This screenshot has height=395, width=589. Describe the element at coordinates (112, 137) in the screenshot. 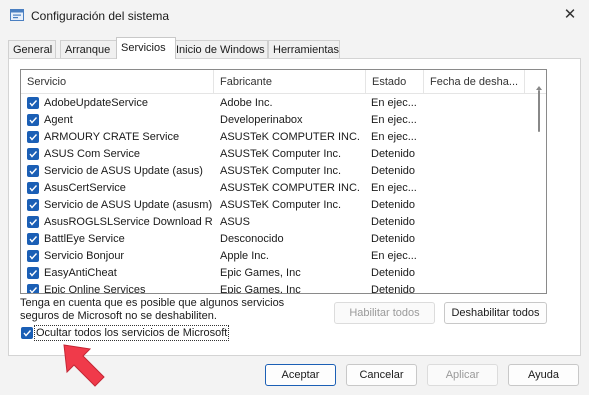

I see `service-name: ARMOURY CRATE Service` at that location.